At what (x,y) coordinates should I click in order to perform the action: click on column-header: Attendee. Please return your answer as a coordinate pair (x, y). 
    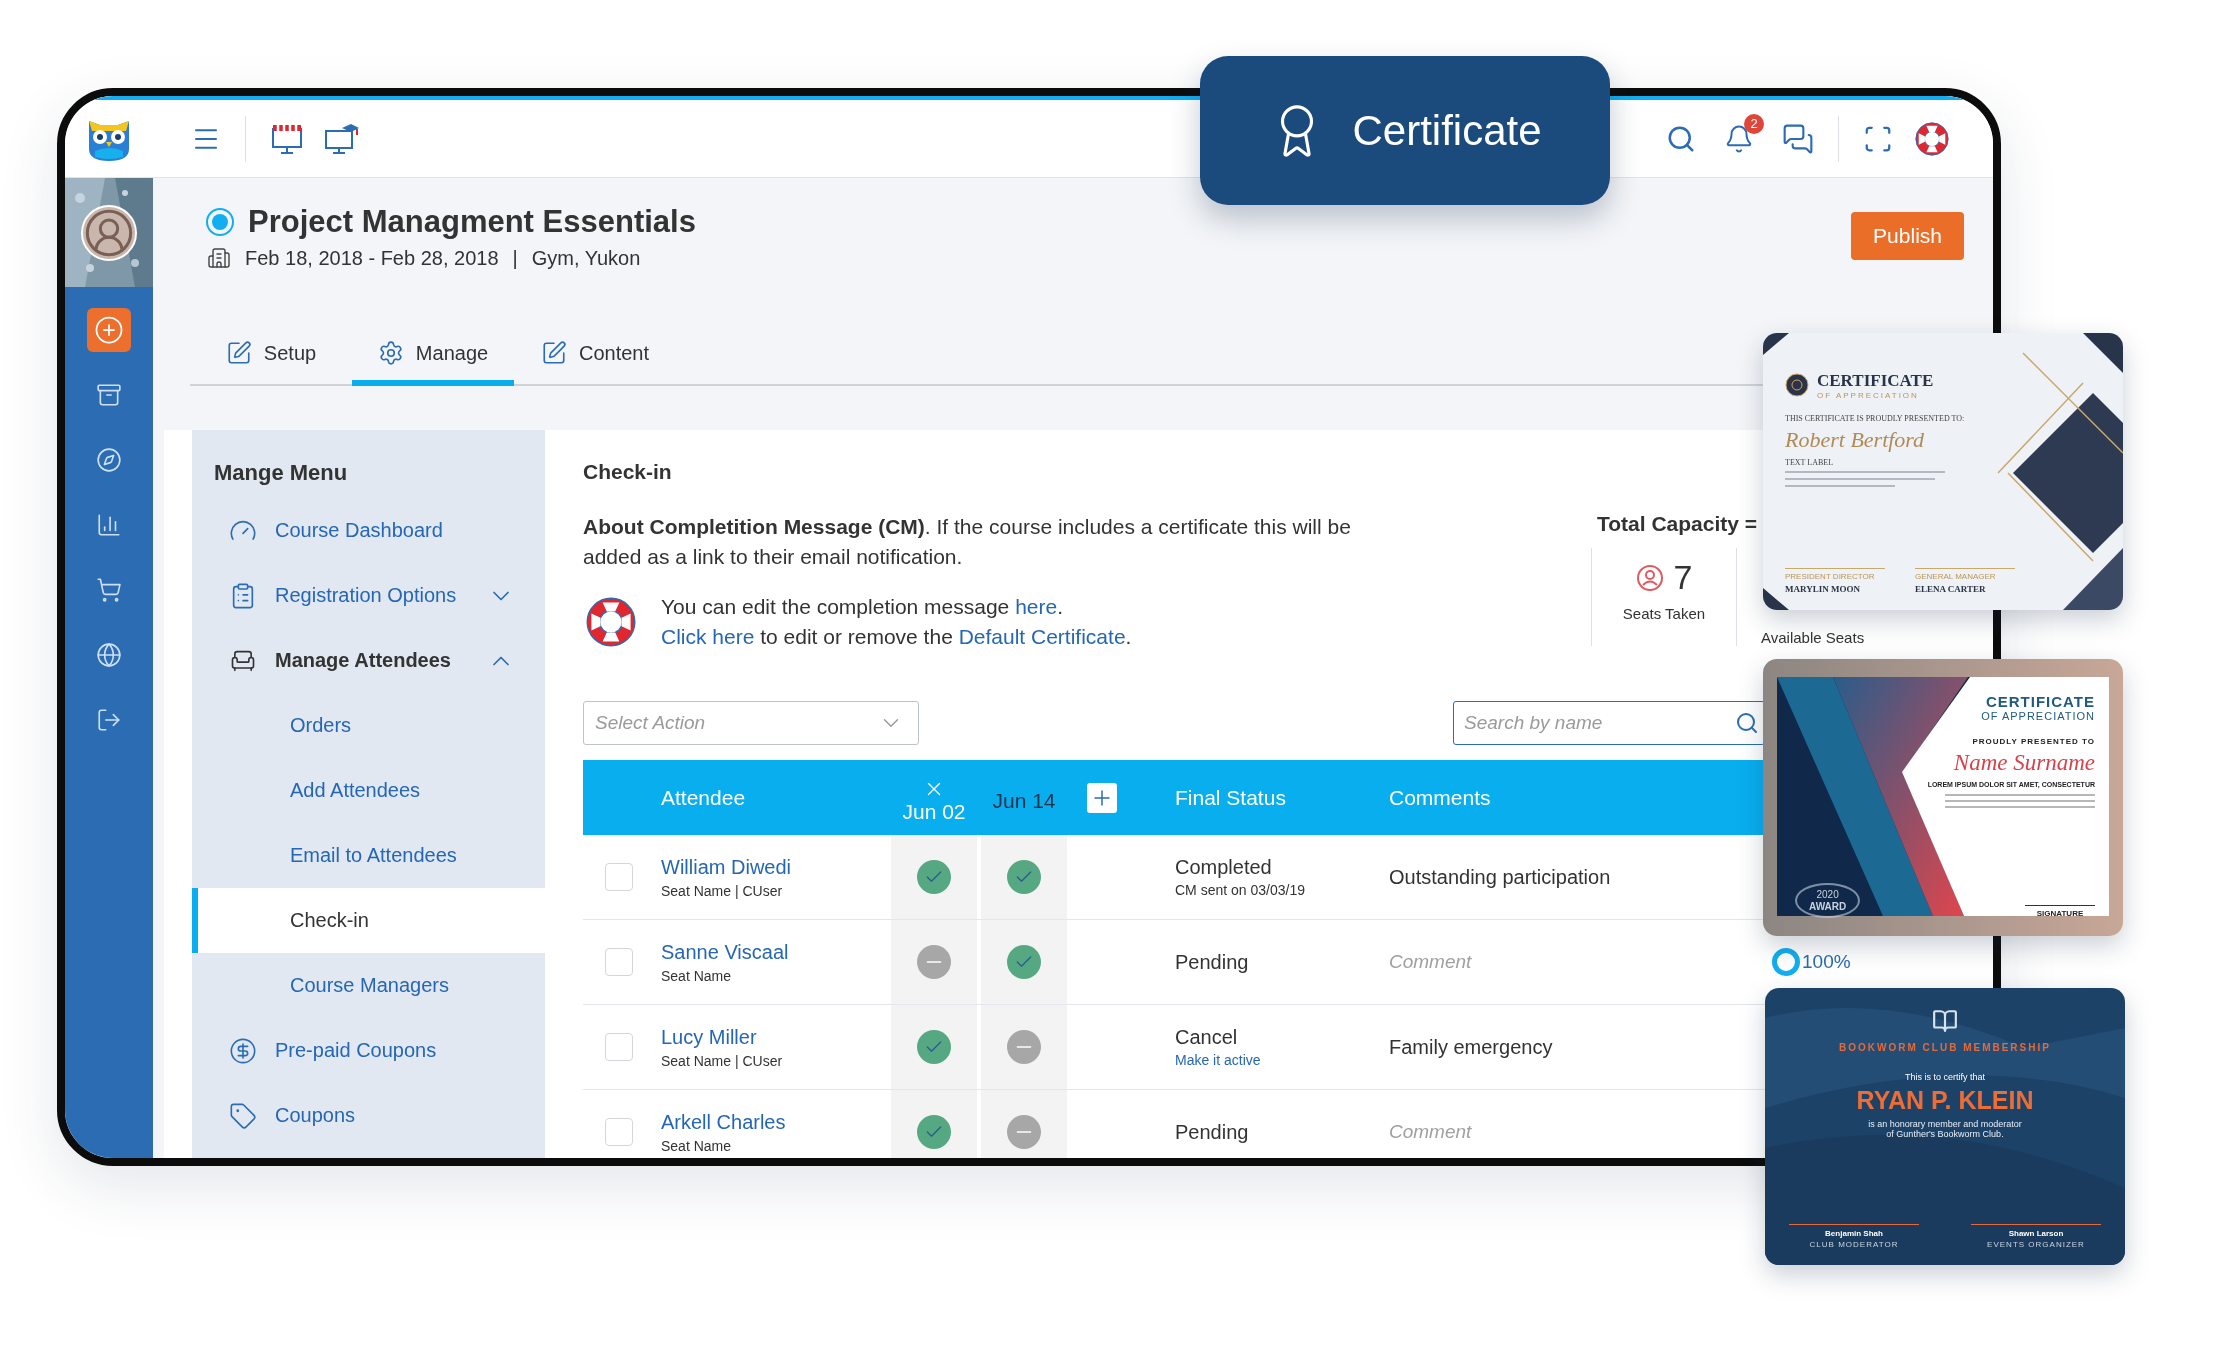
    Looking at the image, I should click on (703, 797).